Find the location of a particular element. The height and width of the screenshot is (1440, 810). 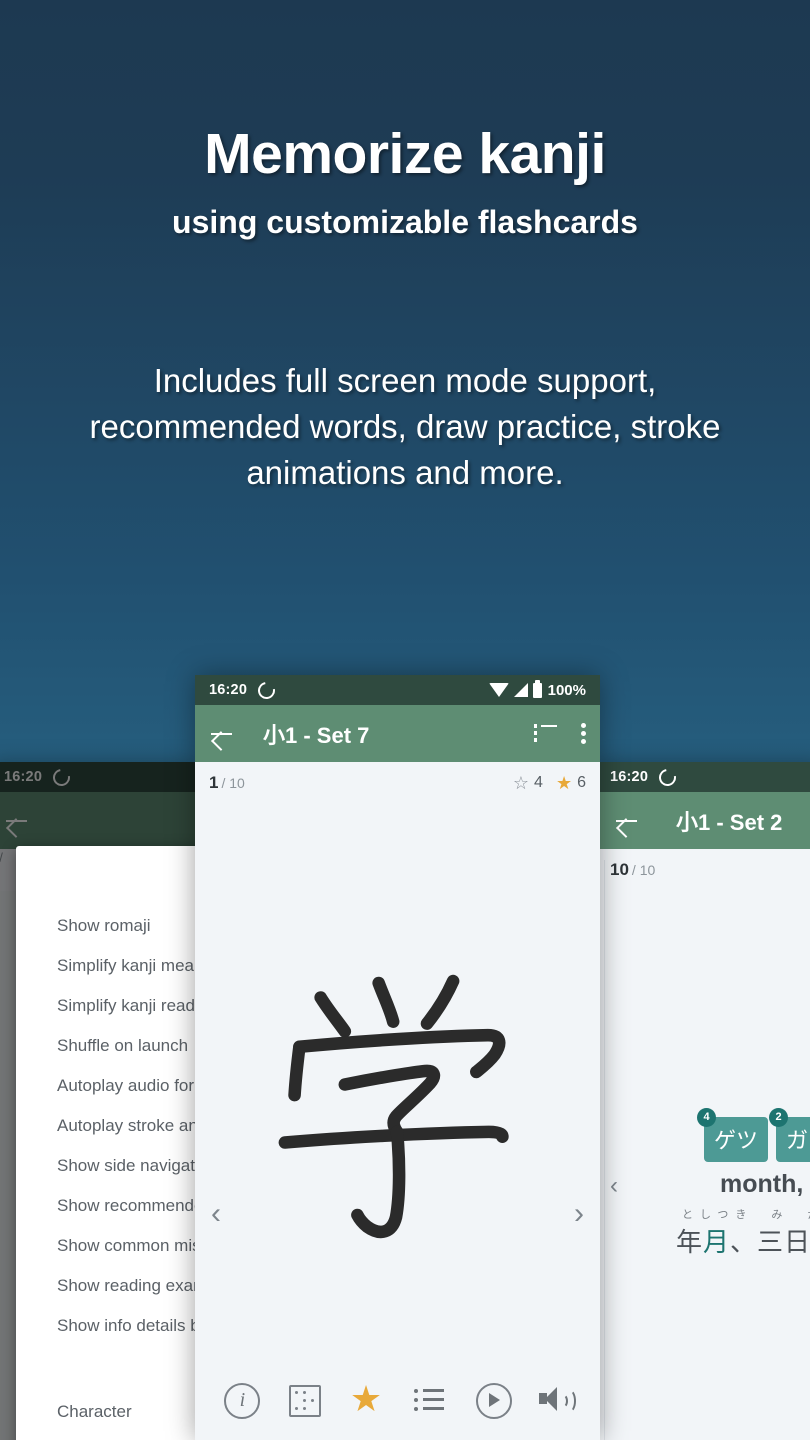

setting-row: Simplify kanji meanin is located at coordinates (107, 966).